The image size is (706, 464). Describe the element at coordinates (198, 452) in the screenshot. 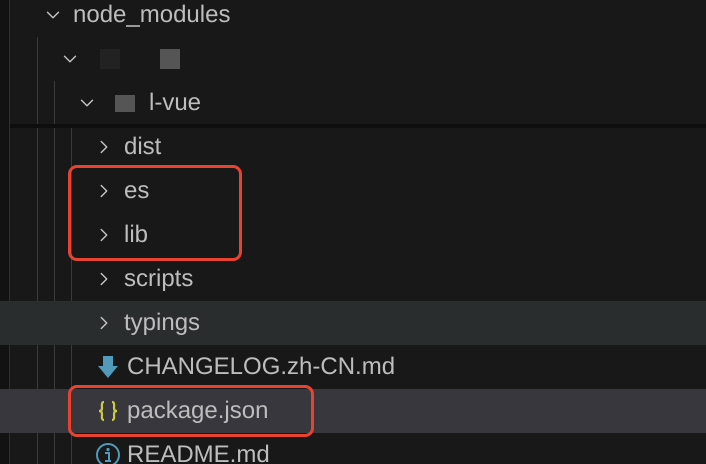

I see `file-name: README.md` at that location.